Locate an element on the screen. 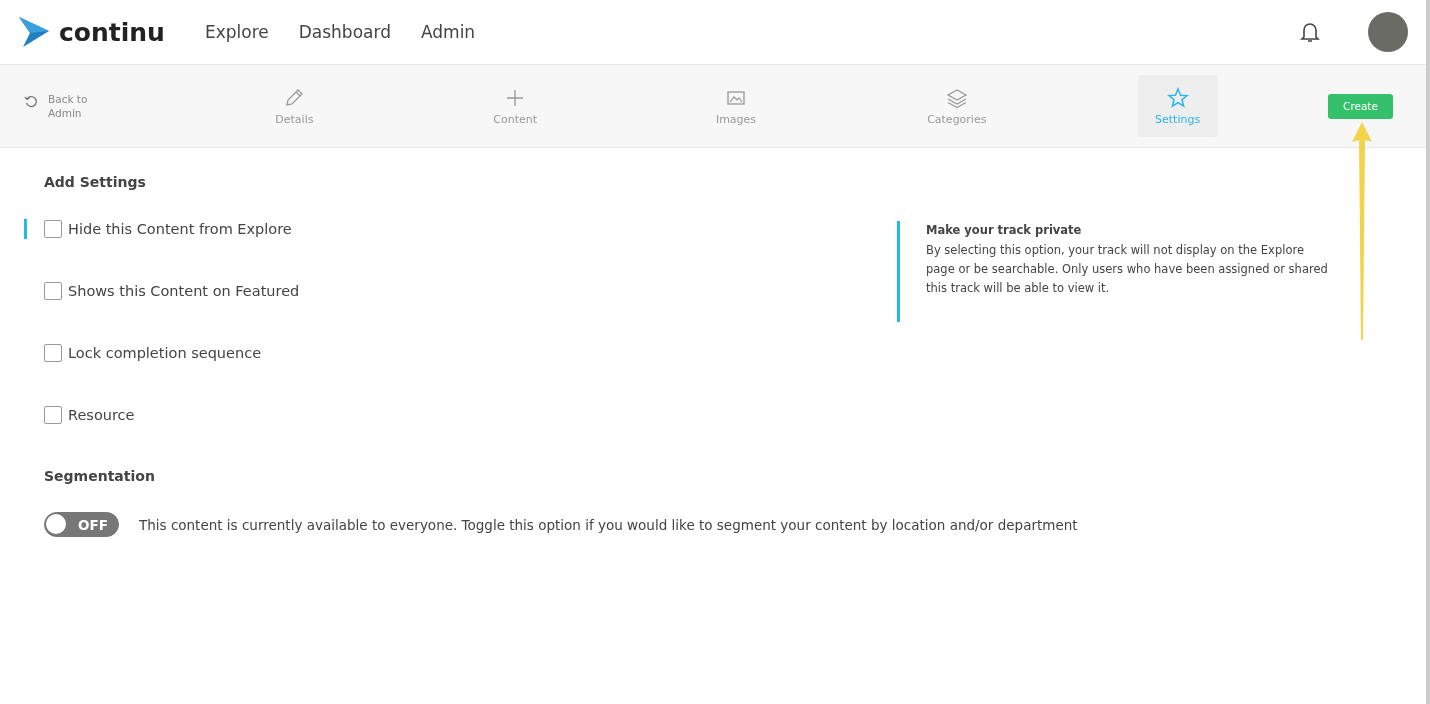 The image size is (1430, 704). segmentation-toggle: OFF is located at coordinates (81, 524).